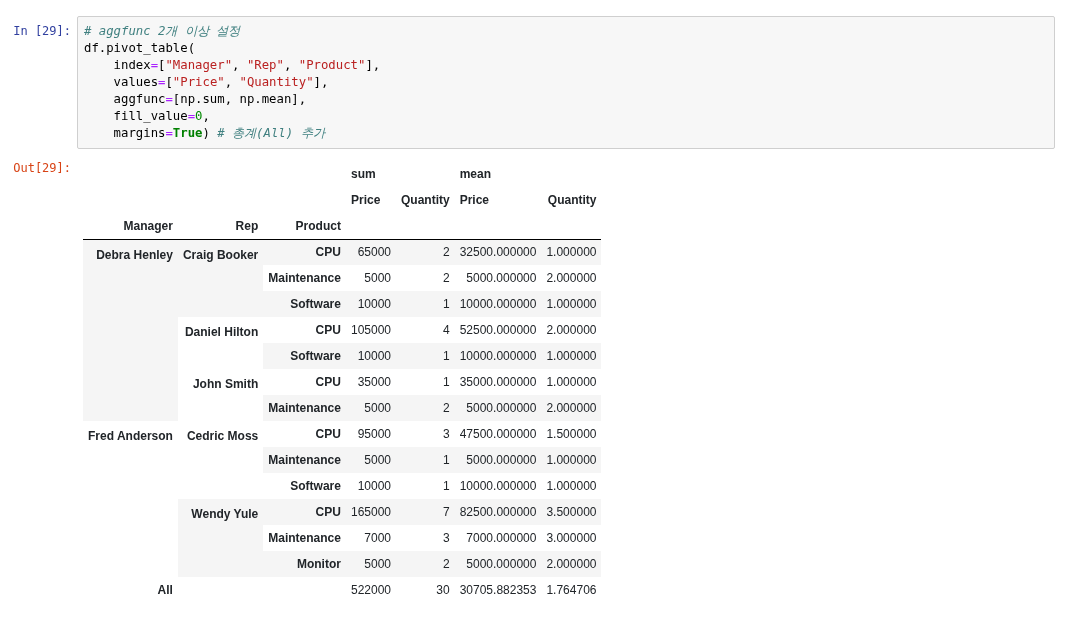 The image size is (1070, 620). I want to click on table-cell: 35000, so click(370, 382).